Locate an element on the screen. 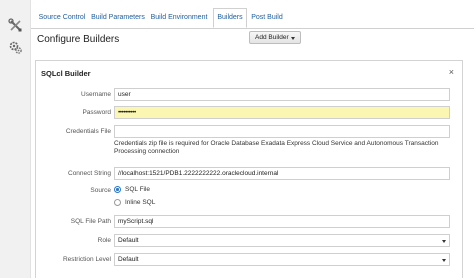  username-label: Username is located at coordinates (96, 94).